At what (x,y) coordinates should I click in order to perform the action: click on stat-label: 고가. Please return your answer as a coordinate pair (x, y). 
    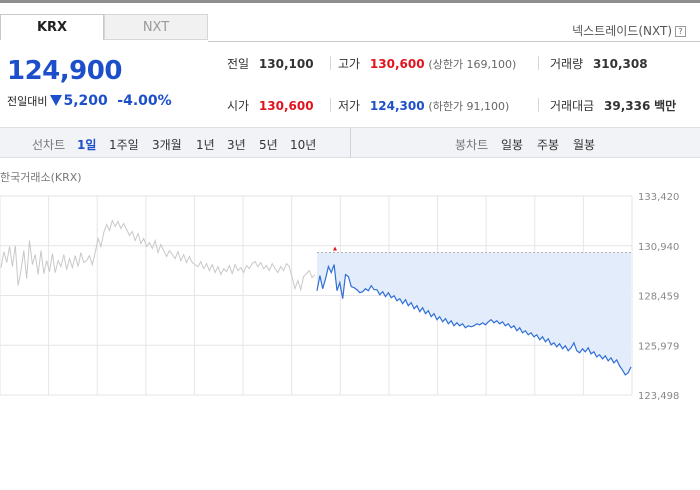
    Looking at the image, I should click on (349, 64).